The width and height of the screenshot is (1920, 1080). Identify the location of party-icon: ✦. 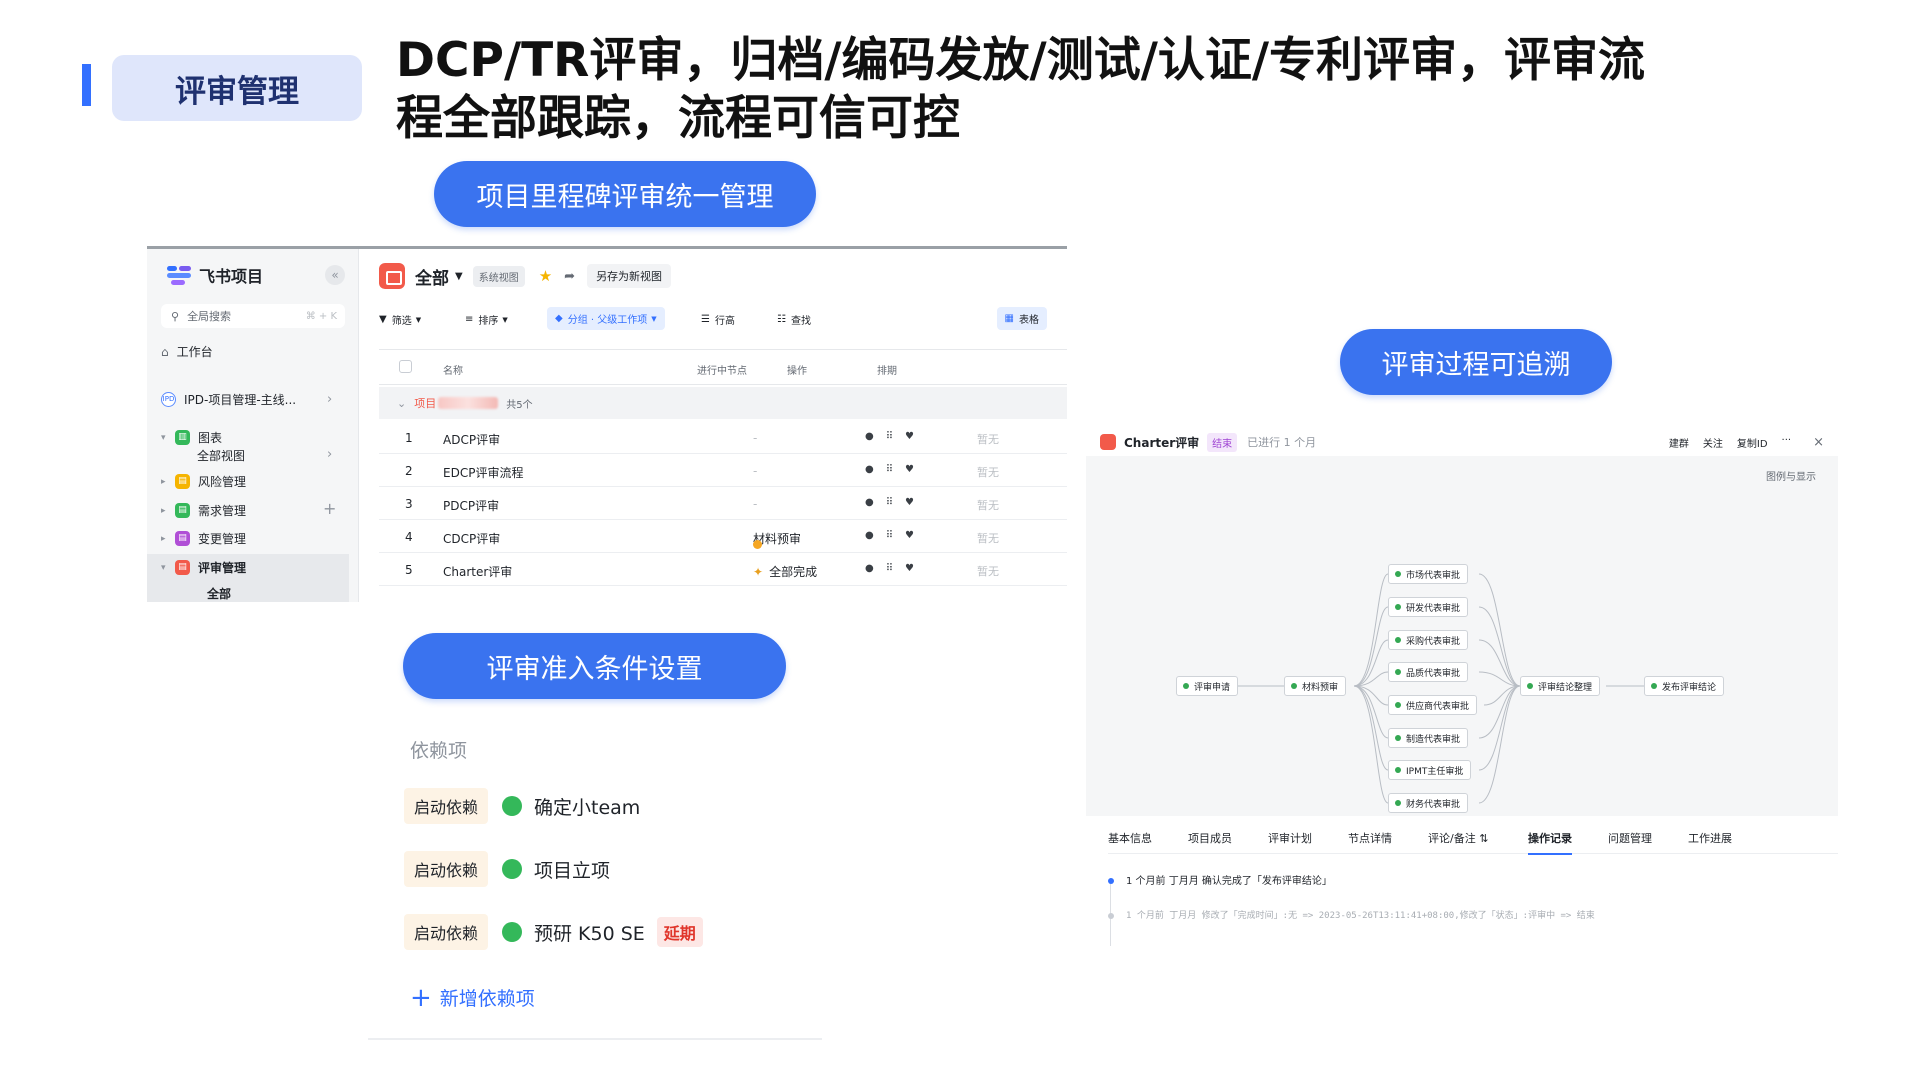
(758, 572).